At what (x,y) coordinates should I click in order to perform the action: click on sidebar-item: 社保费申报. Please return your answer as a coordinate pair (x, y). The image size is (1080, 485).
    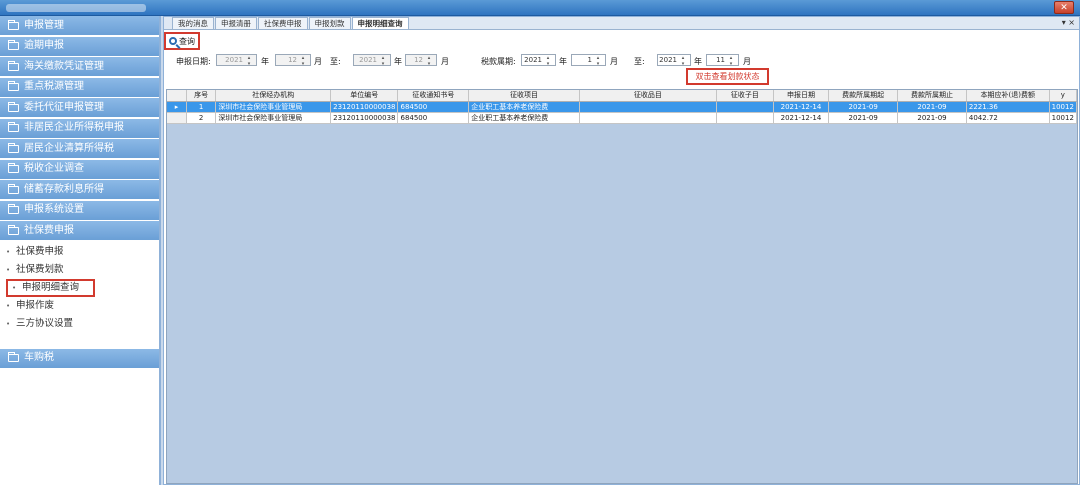
    Looking at the image, I should click on (79, 231).